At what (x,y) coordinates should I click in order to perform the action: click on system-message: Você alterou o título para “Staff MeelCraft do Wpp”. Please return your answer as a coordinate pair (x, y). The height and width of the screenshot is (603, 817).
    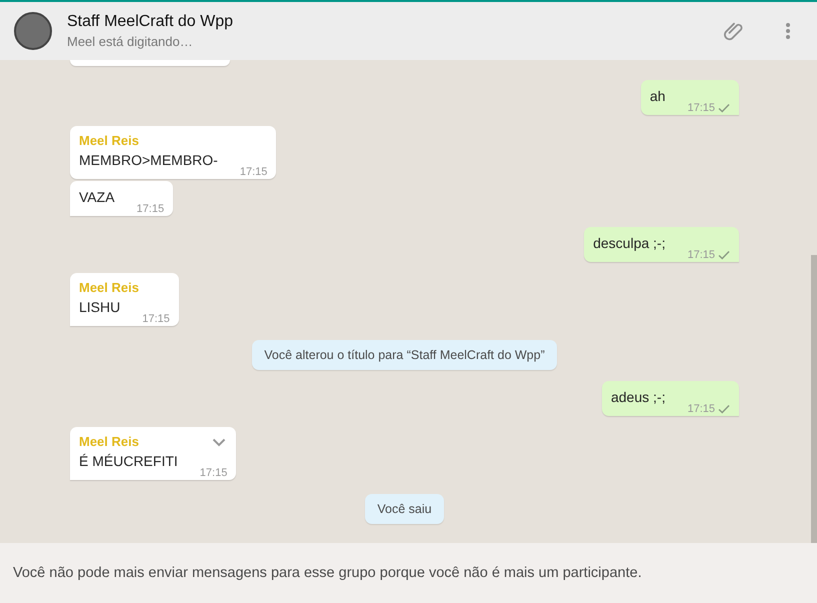
    Looking at the image, I should click on (404, 355).